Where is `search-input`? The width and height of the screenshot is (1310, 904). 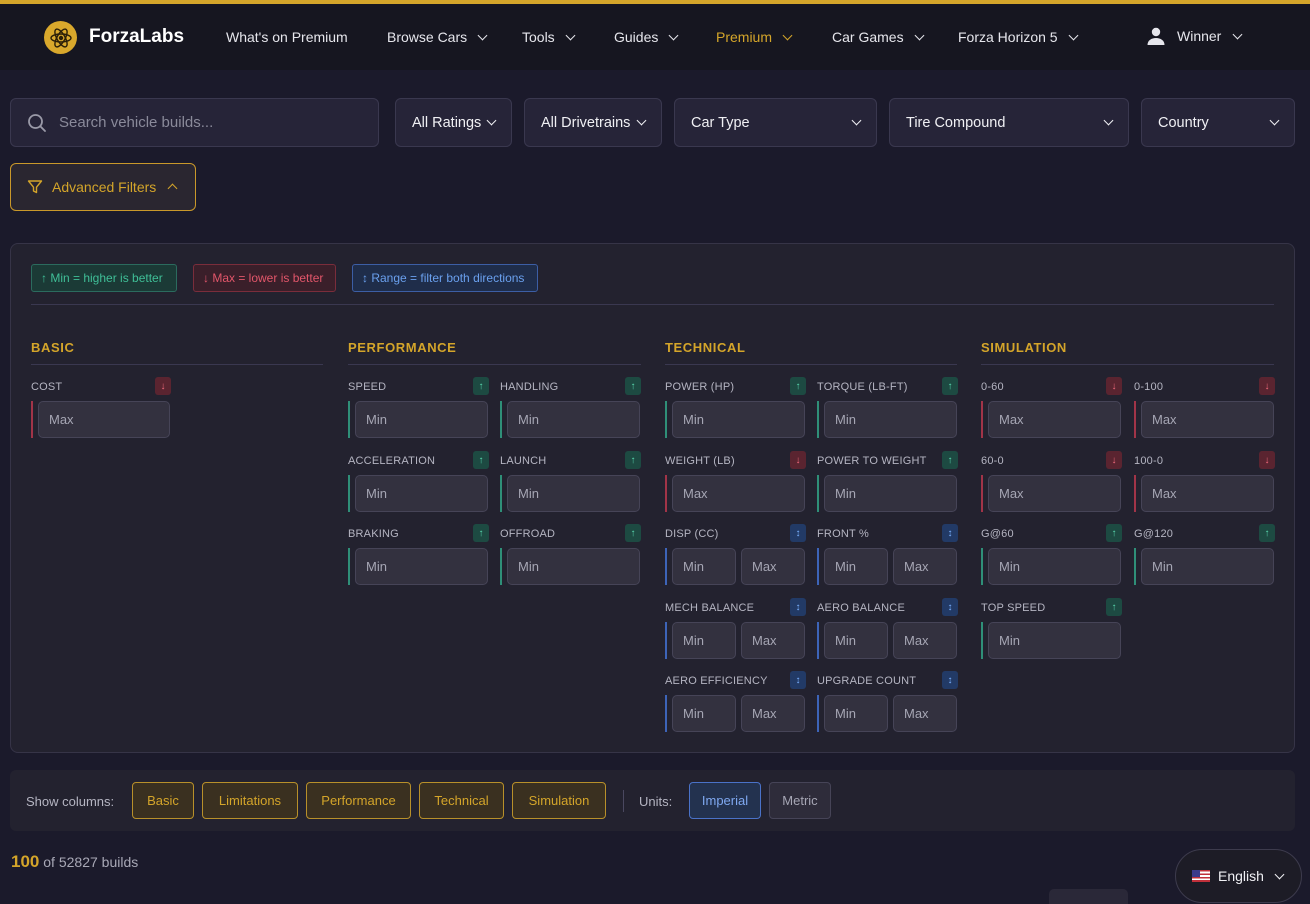 search-input is located at coordinates (209, 122).